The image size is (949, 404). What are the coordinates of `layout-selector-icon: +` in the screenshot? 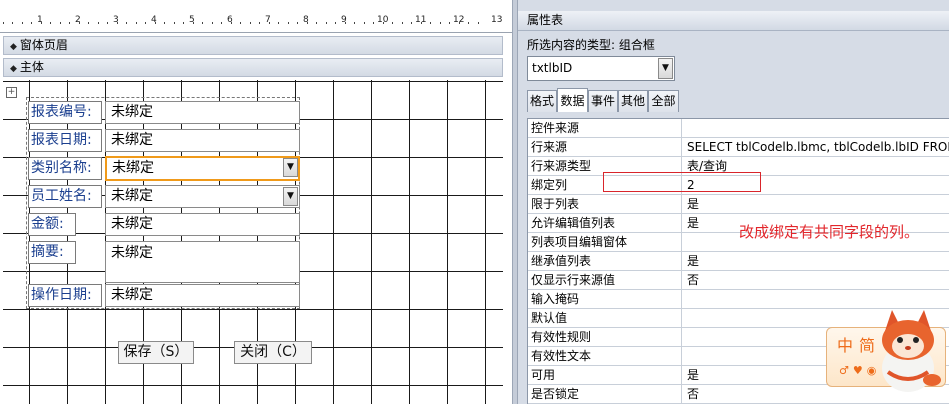 It's located at (11, 92).